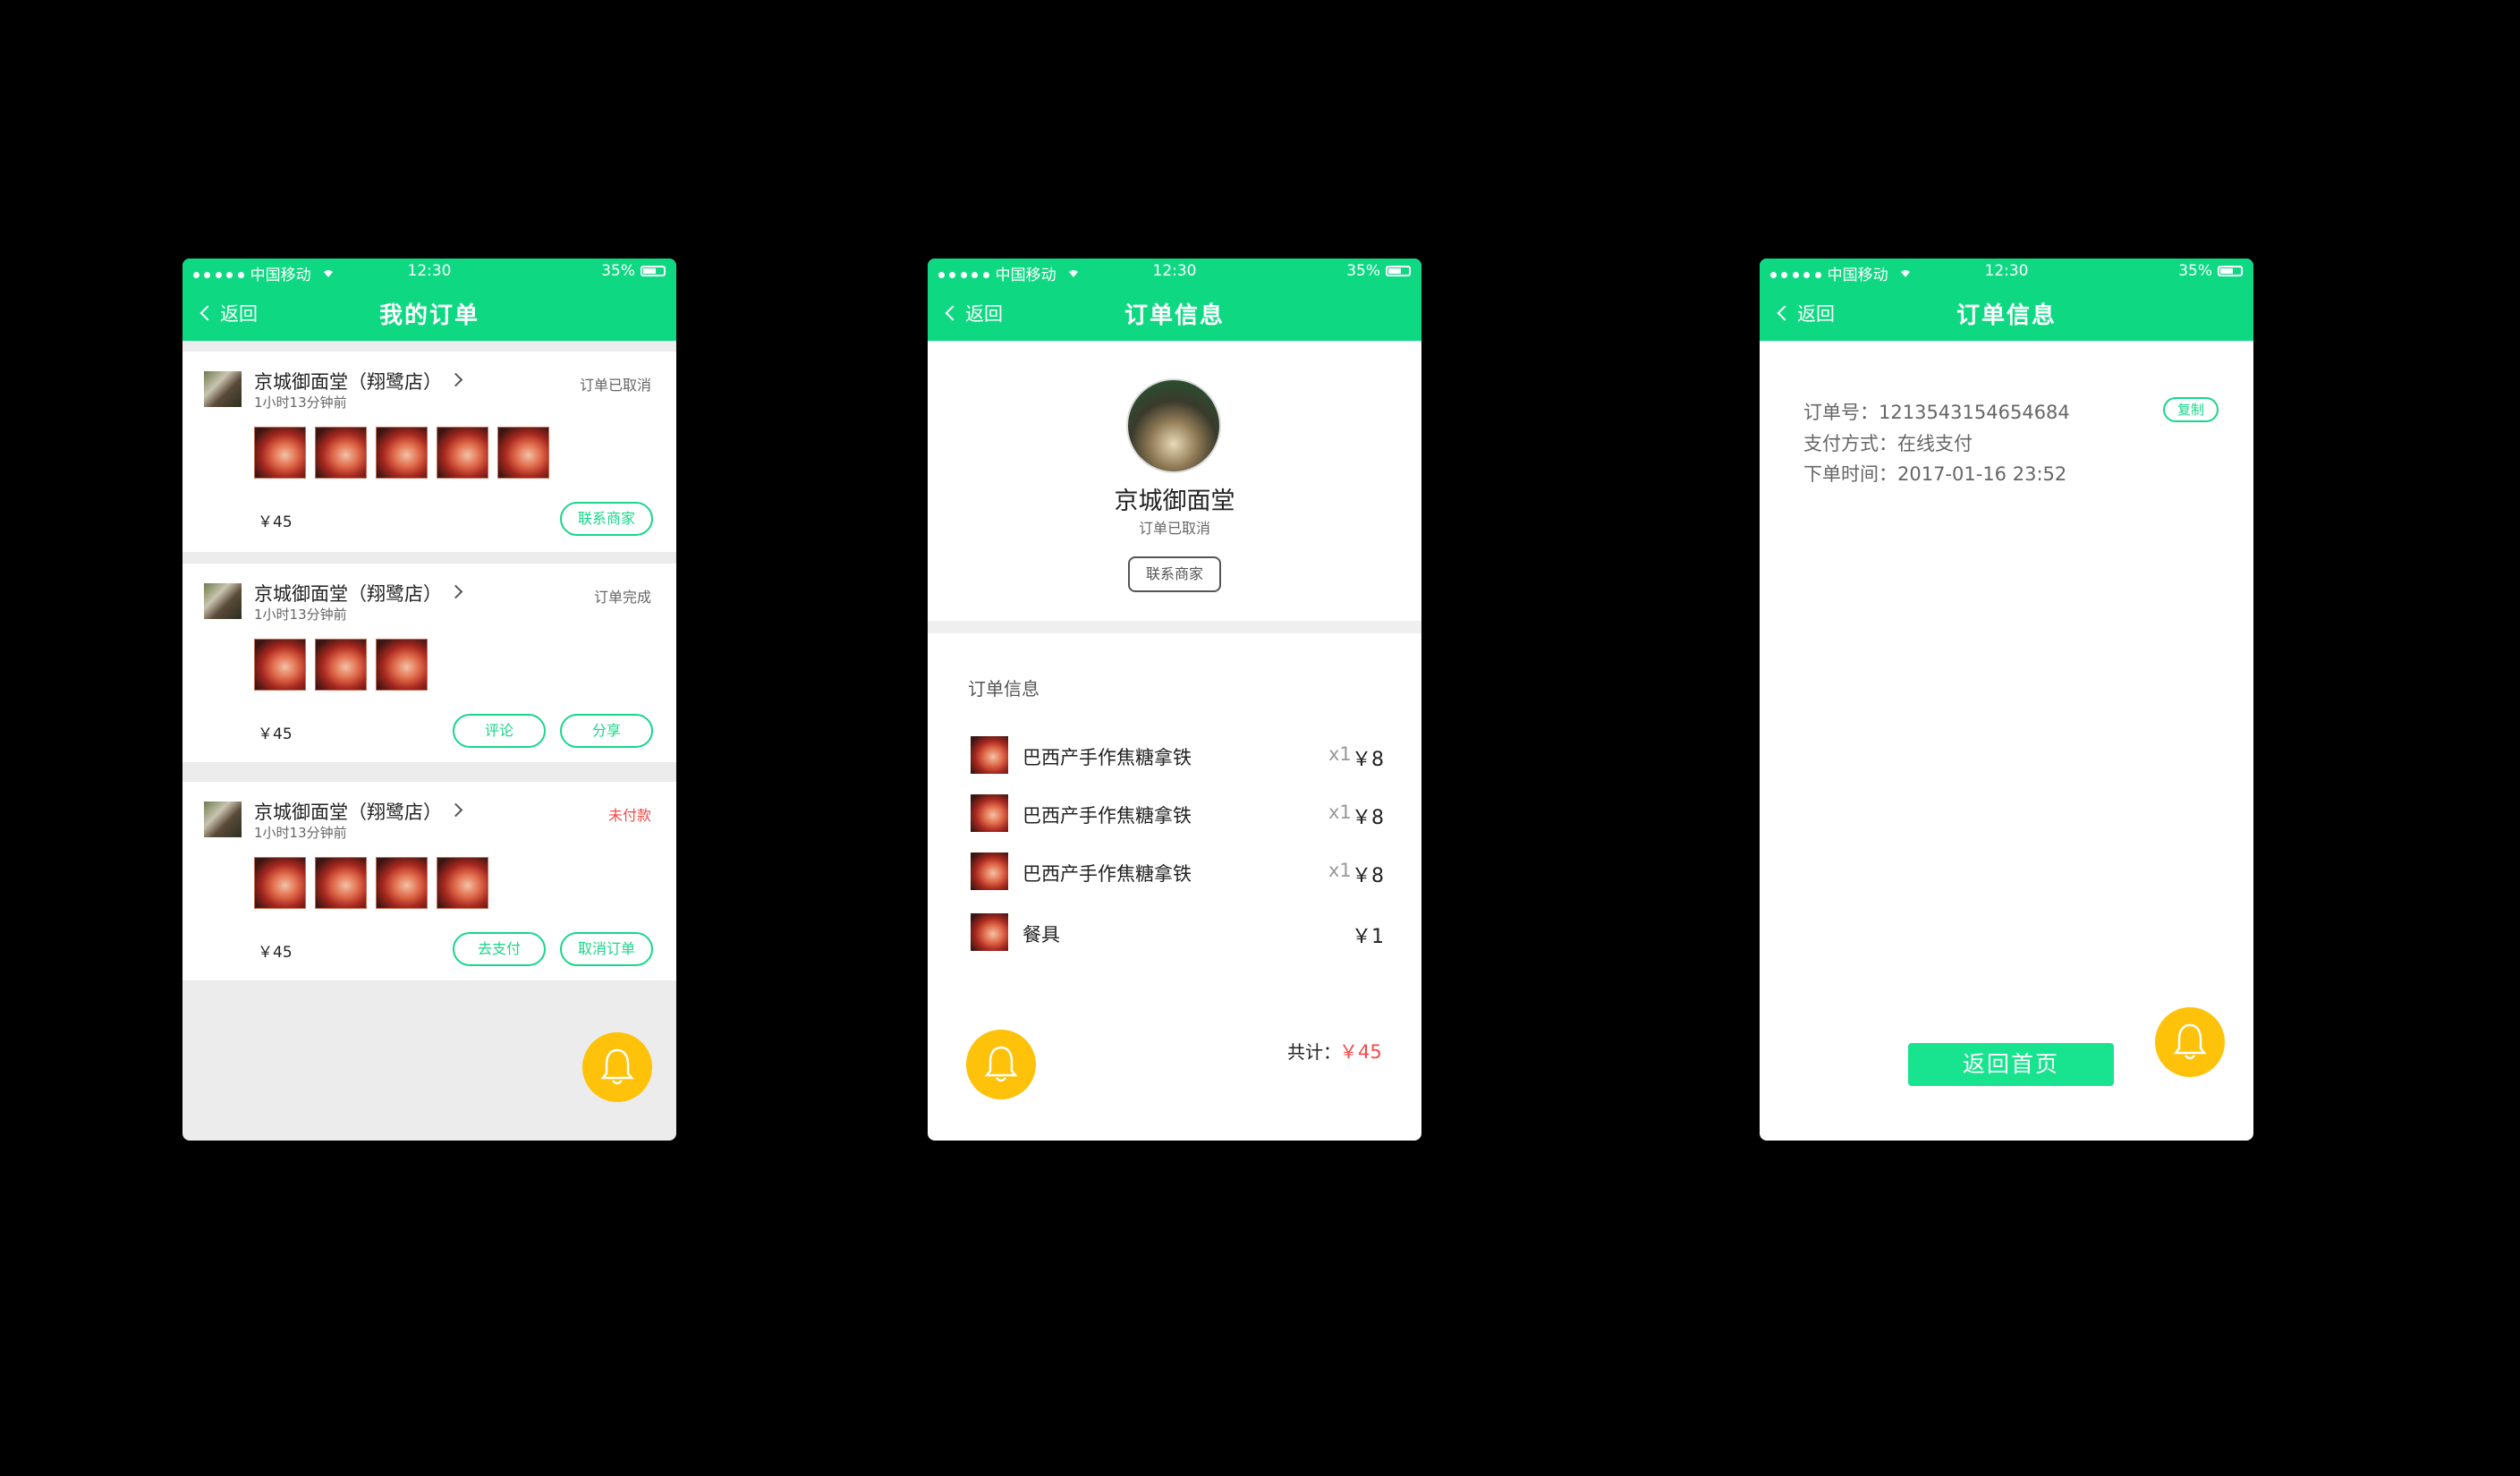  What do you see at coordinates (1003, 689) in the screenshot?
I see `section-title: 订单信息` at bounding box center [1003, 689].